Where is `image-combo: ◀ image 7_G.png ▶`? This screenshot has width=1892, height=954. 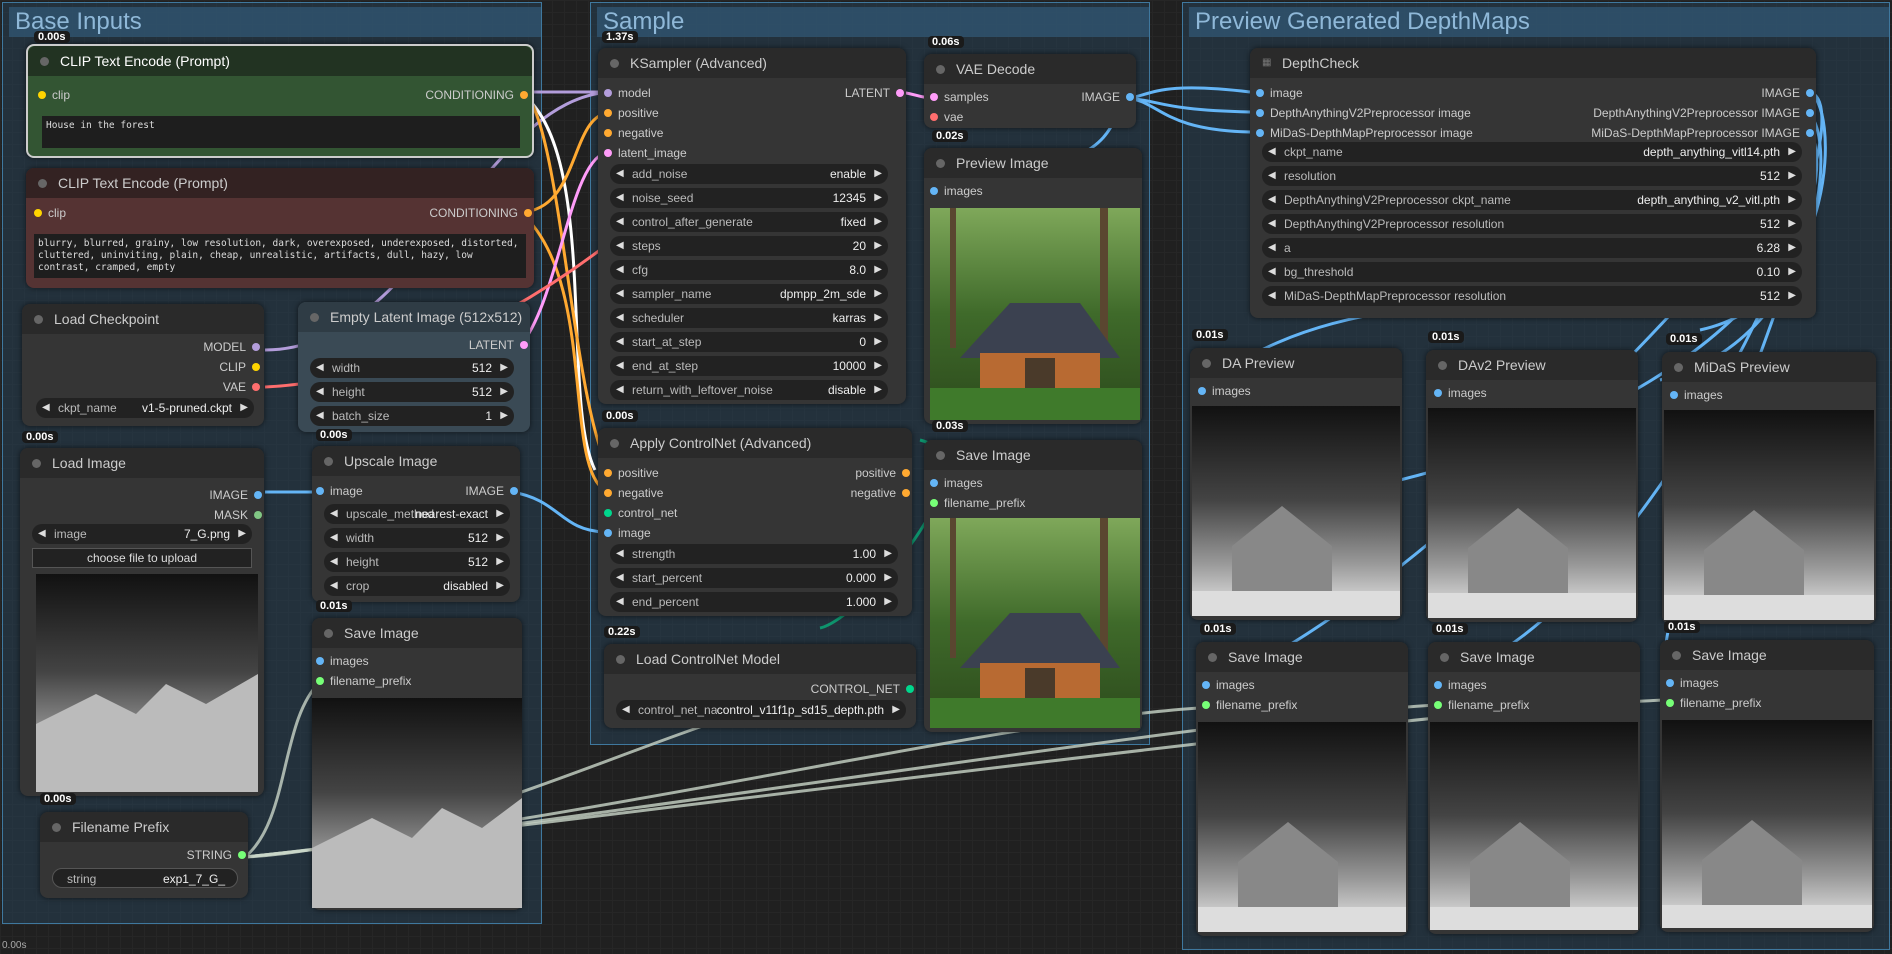
image-combo: ◀ image 7_G.png ▶ is located at coordinates (142, 534).